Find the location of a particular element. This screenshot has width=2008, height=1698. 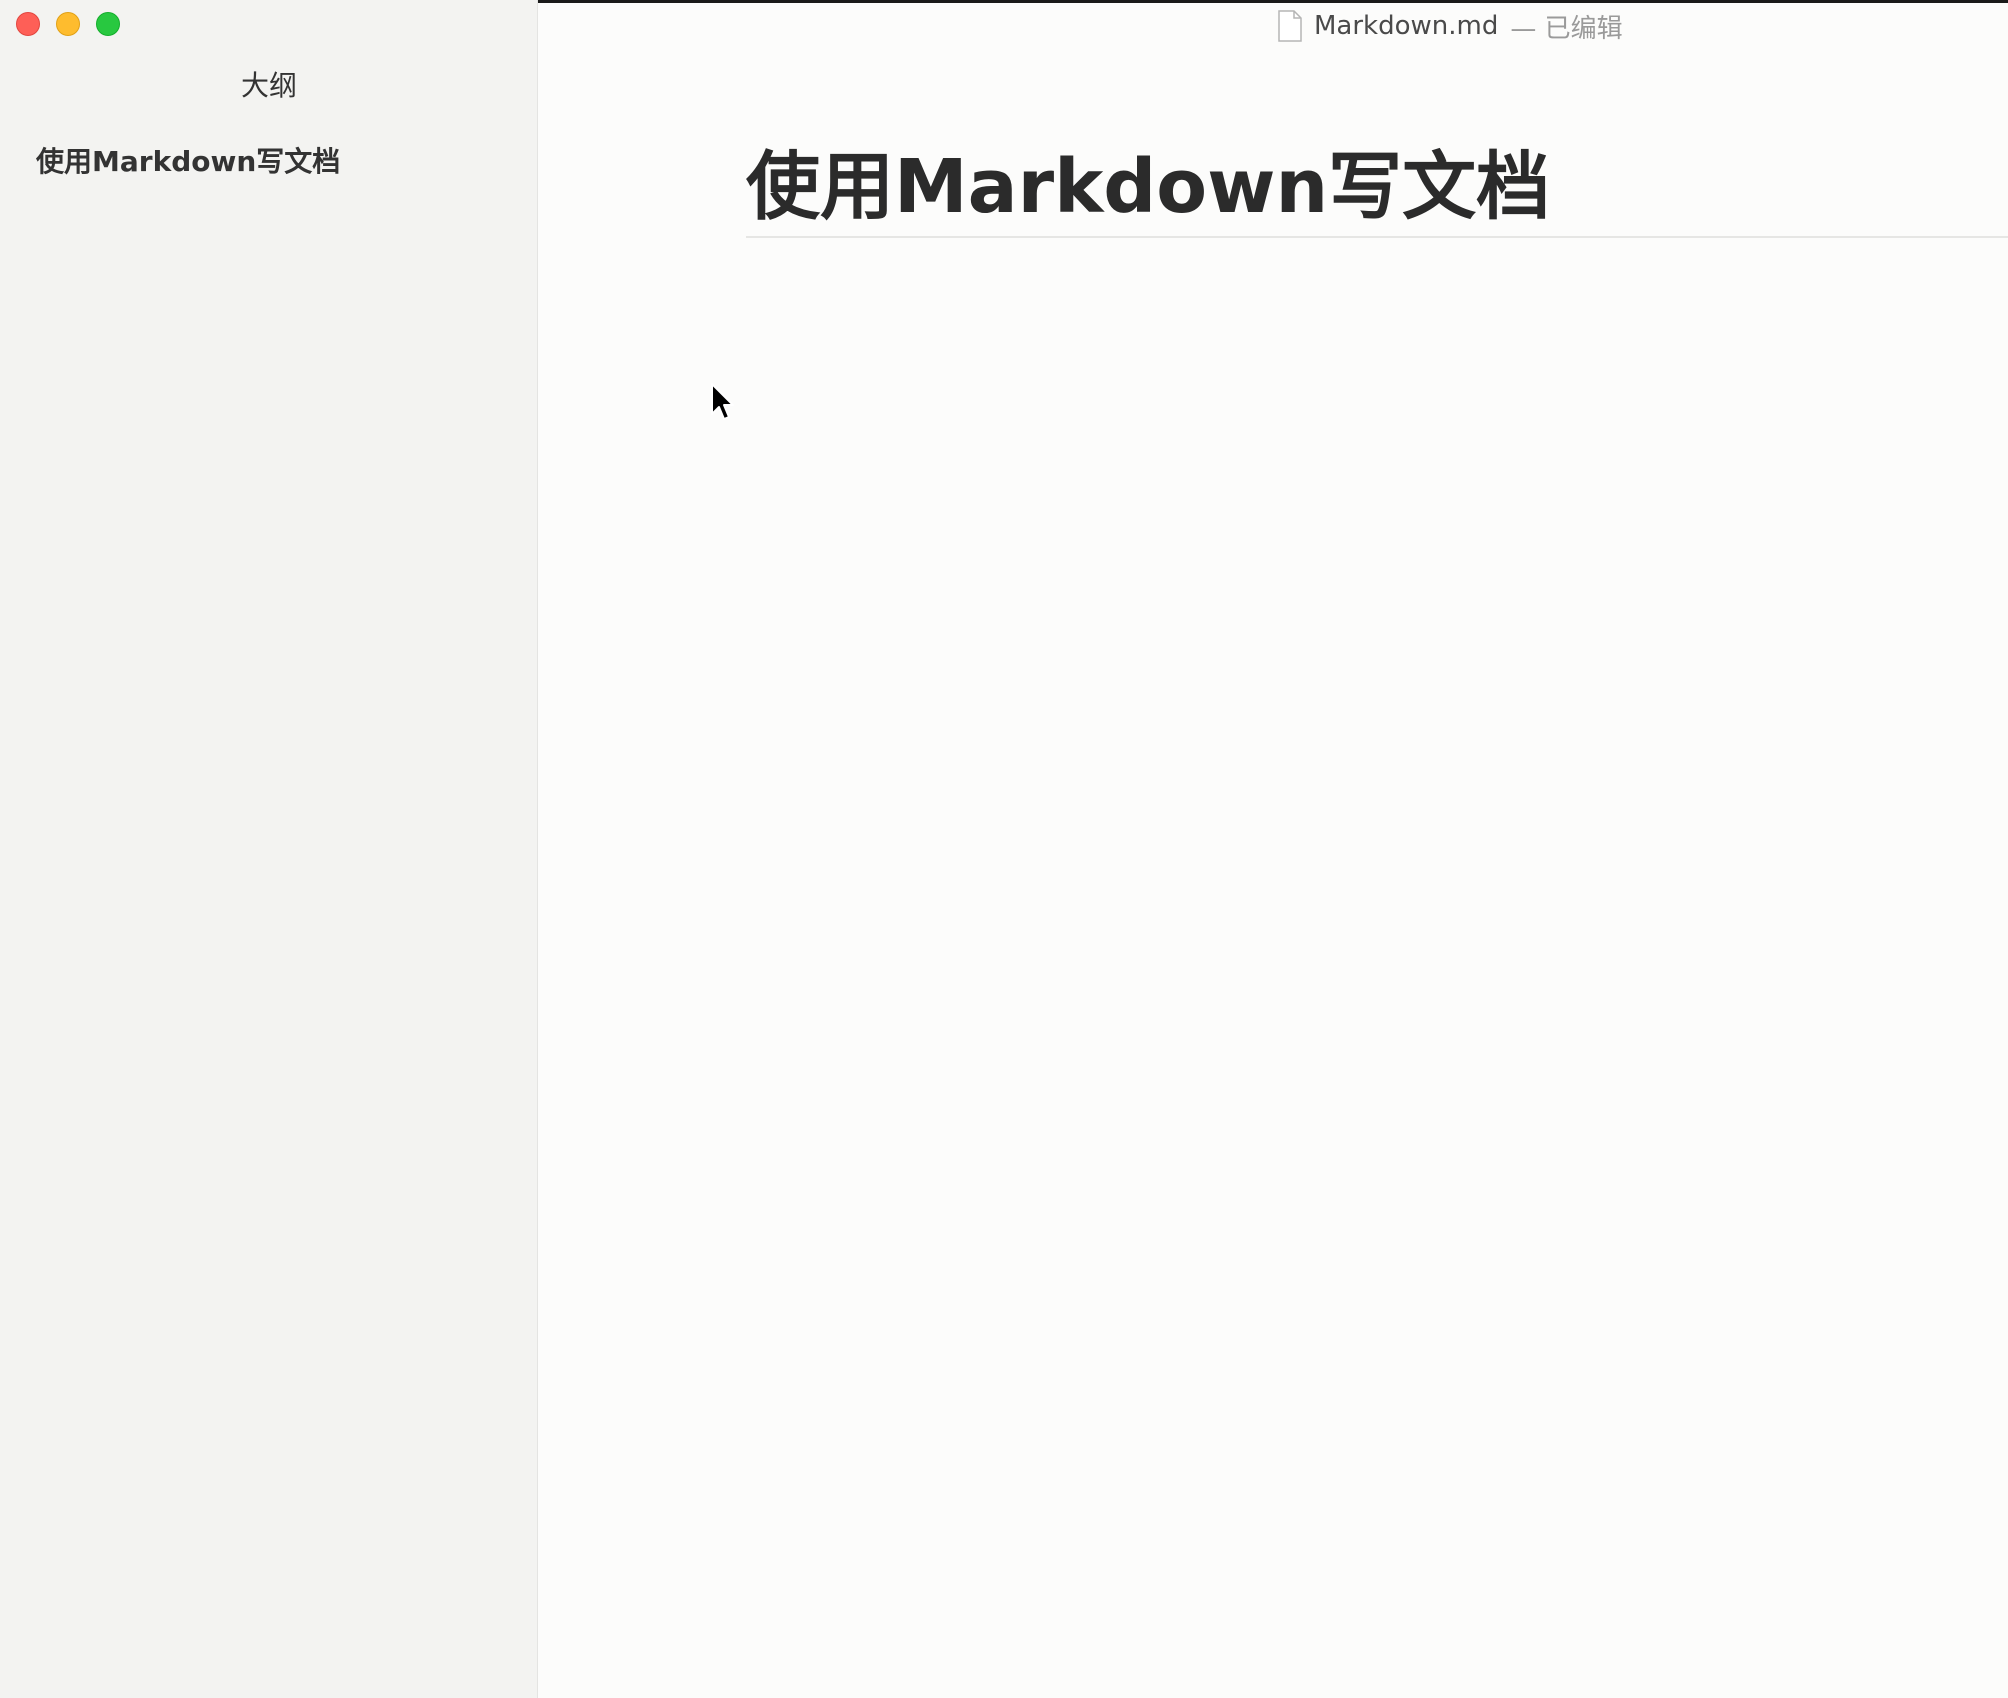

document-heading: 使用Markdown写文档 is located at coordinates (1148, 187).